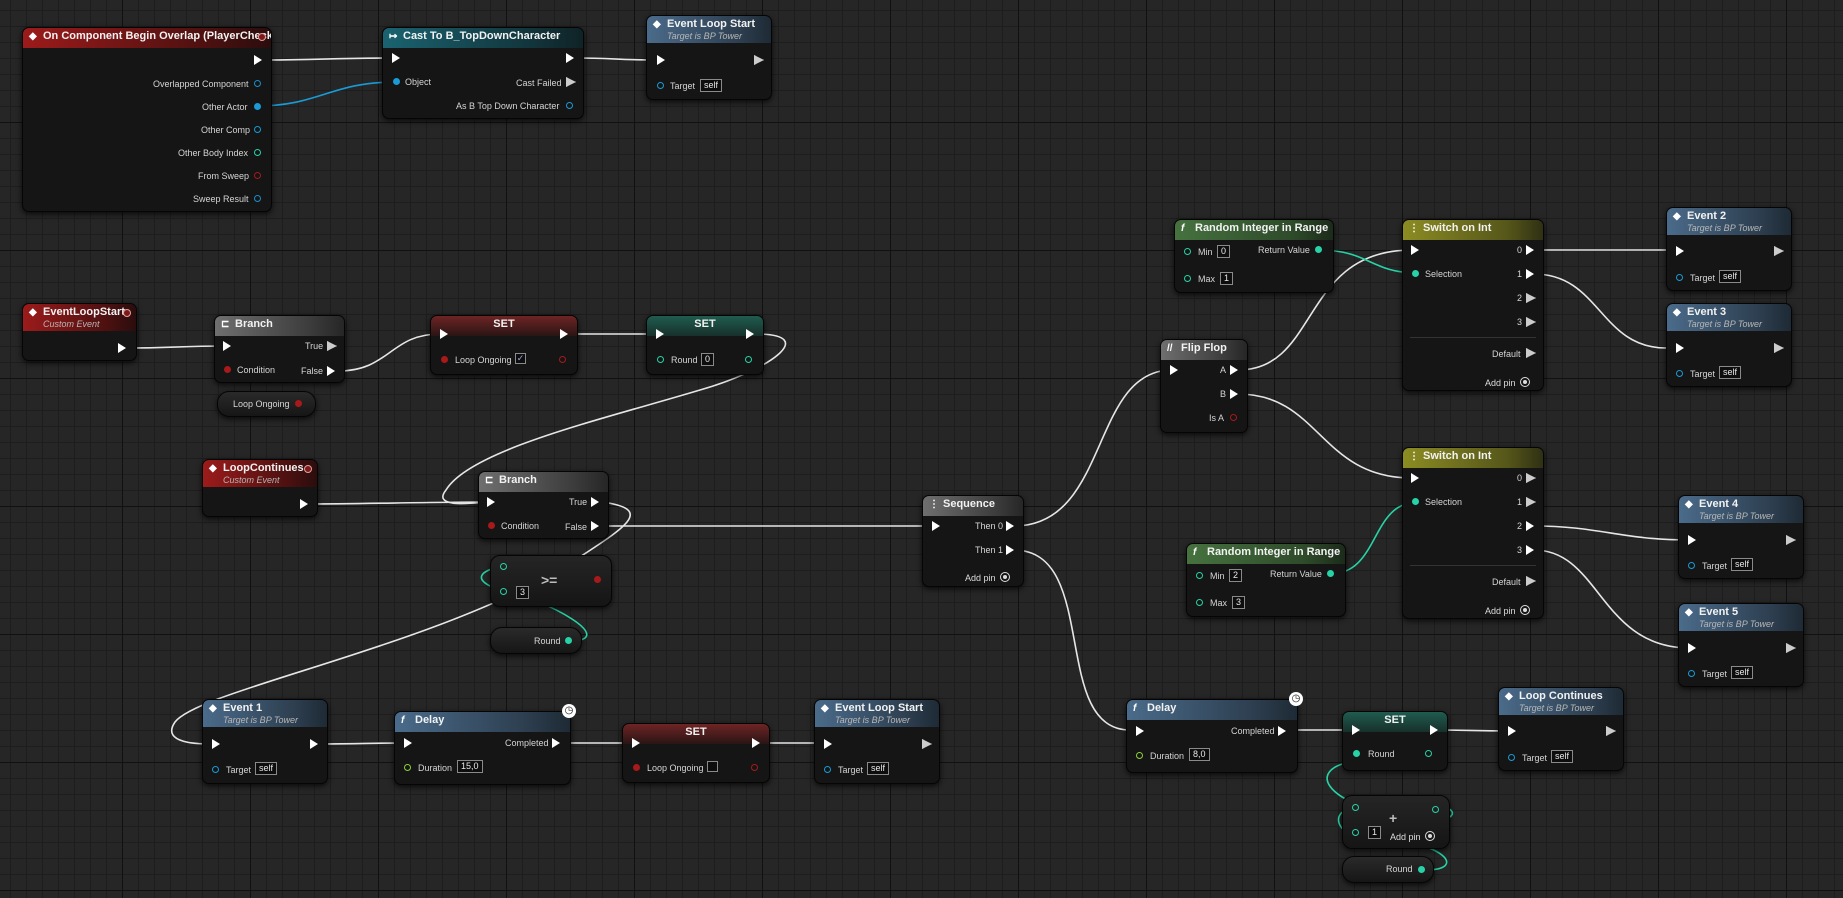  I want to click on min-value: 0, so click(1224, 251).